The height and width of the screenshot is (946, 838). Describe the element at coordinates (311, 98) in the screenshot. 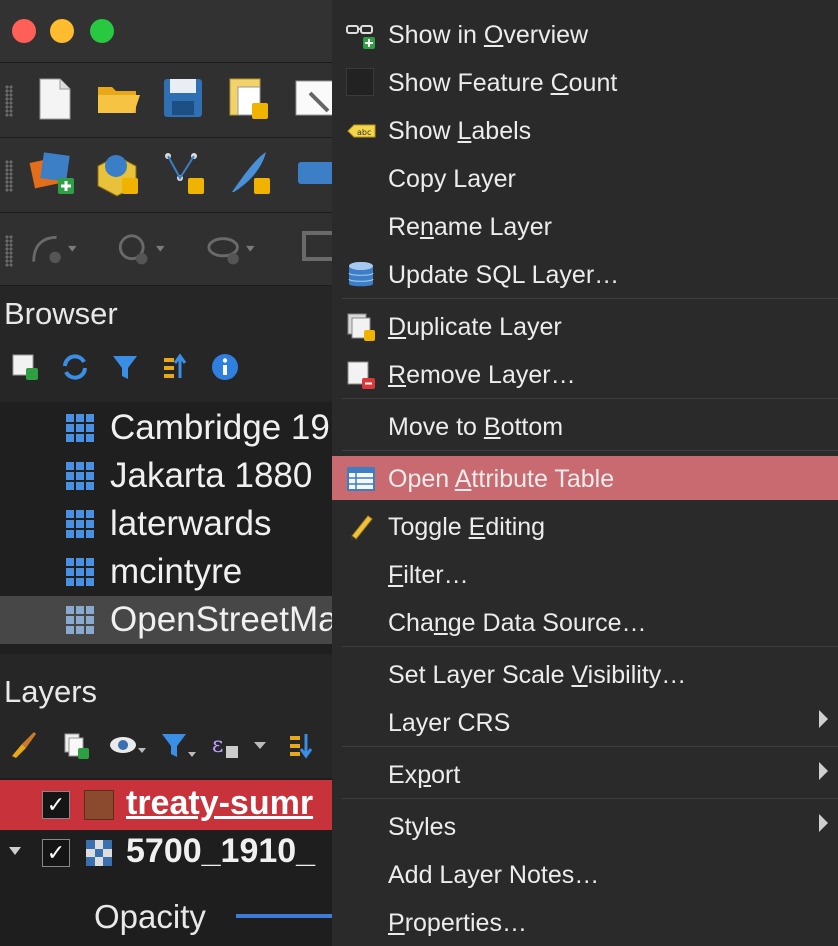

I see `layout-manager-icon` at that location.